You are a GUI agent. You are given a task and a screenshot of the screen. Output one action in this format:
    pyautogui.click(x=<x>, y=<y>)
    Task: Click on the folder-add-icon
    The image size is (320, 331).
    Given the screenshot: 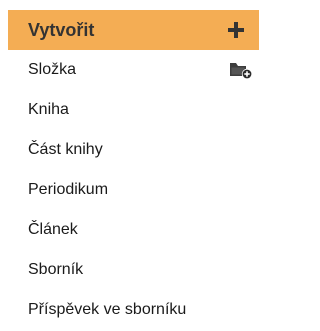 What is the action you would take?
    pyautogui.click(x=241, y=70)
    